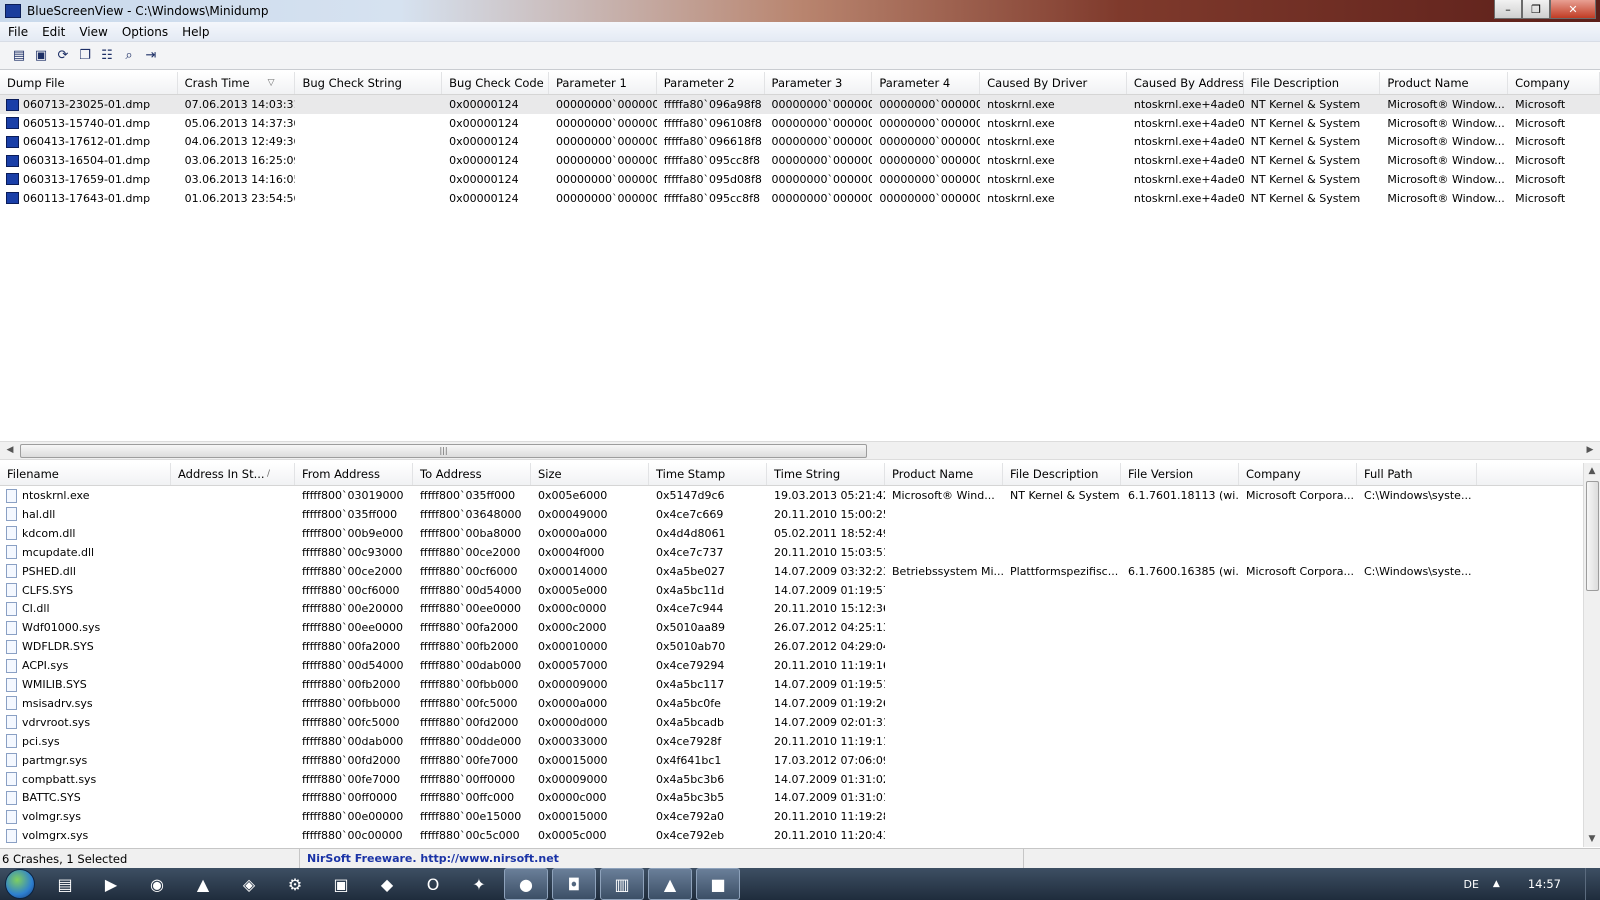 The height and width of the screenshot is (900, 1600). I want to click on crash-column-product-name: Product Name, so click(1444, 83).